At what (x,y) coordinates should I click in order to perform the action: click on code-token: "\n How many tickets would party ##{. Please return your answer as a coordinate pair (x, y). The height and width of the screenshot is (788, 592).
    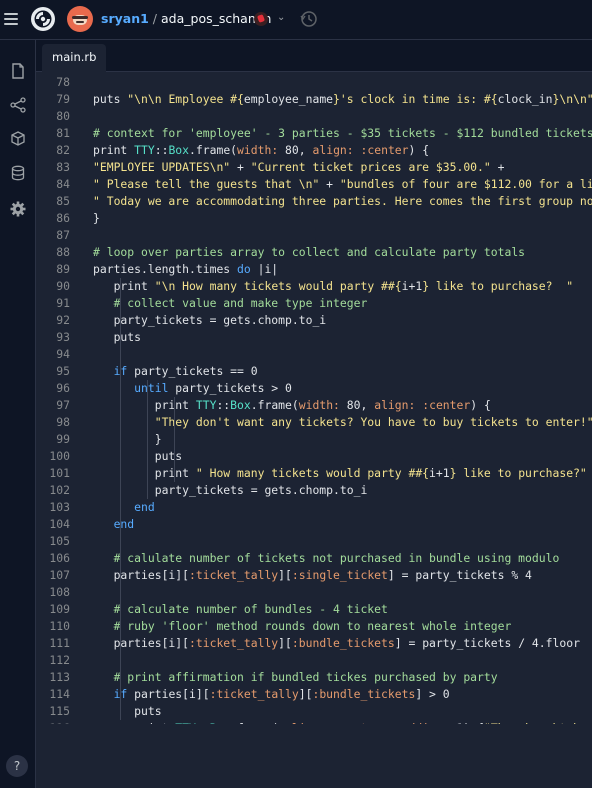
    Looking at the image, I should click on (278, 286).